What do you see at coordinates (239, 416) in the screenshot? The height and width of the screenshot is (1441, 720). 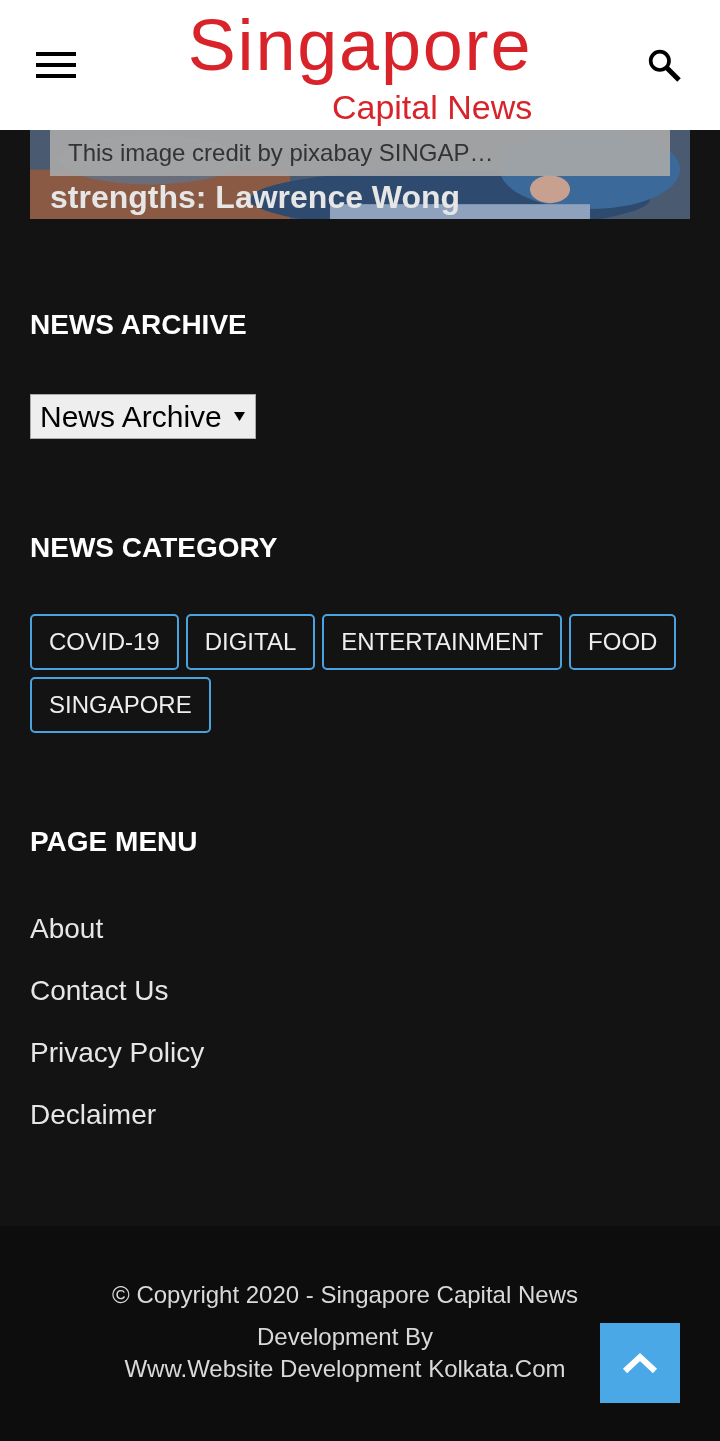 I see `dropdown-arrow-icon` at bounding box center [239, 416].